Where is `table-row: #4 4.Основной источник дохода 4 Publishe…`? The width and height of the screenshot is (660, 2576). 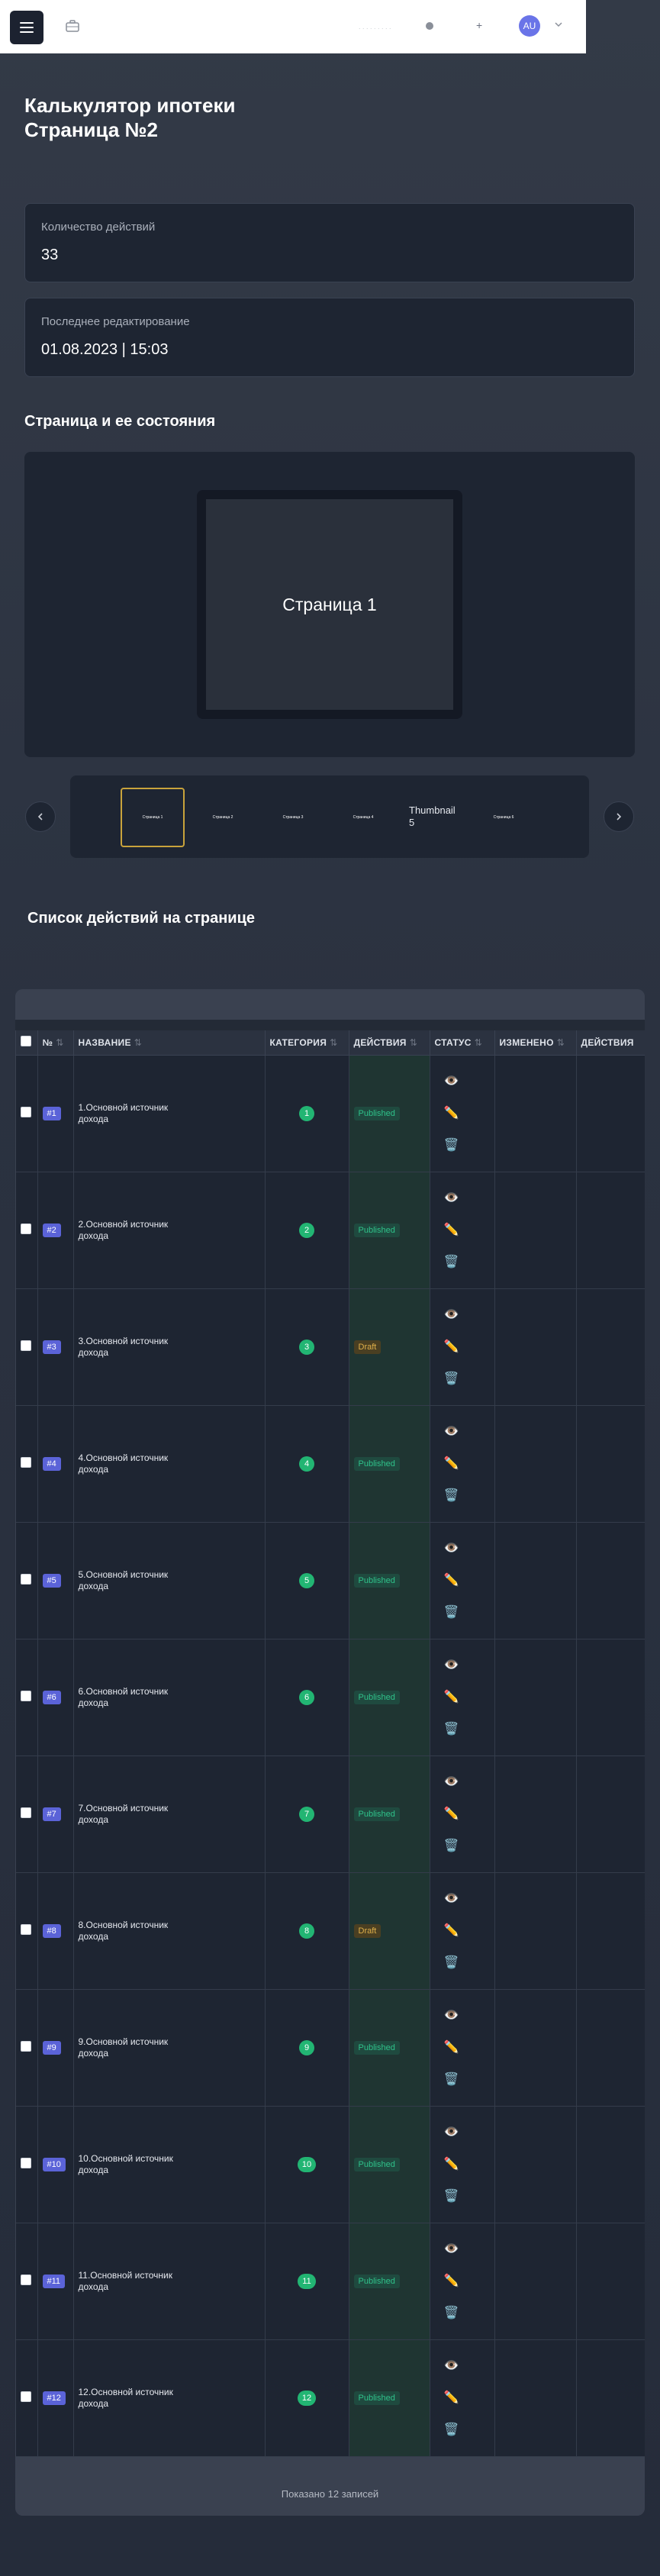 table-row: #4 4.Основной источник дохода 4 Publishe… is located at coordinates (330, 1464).